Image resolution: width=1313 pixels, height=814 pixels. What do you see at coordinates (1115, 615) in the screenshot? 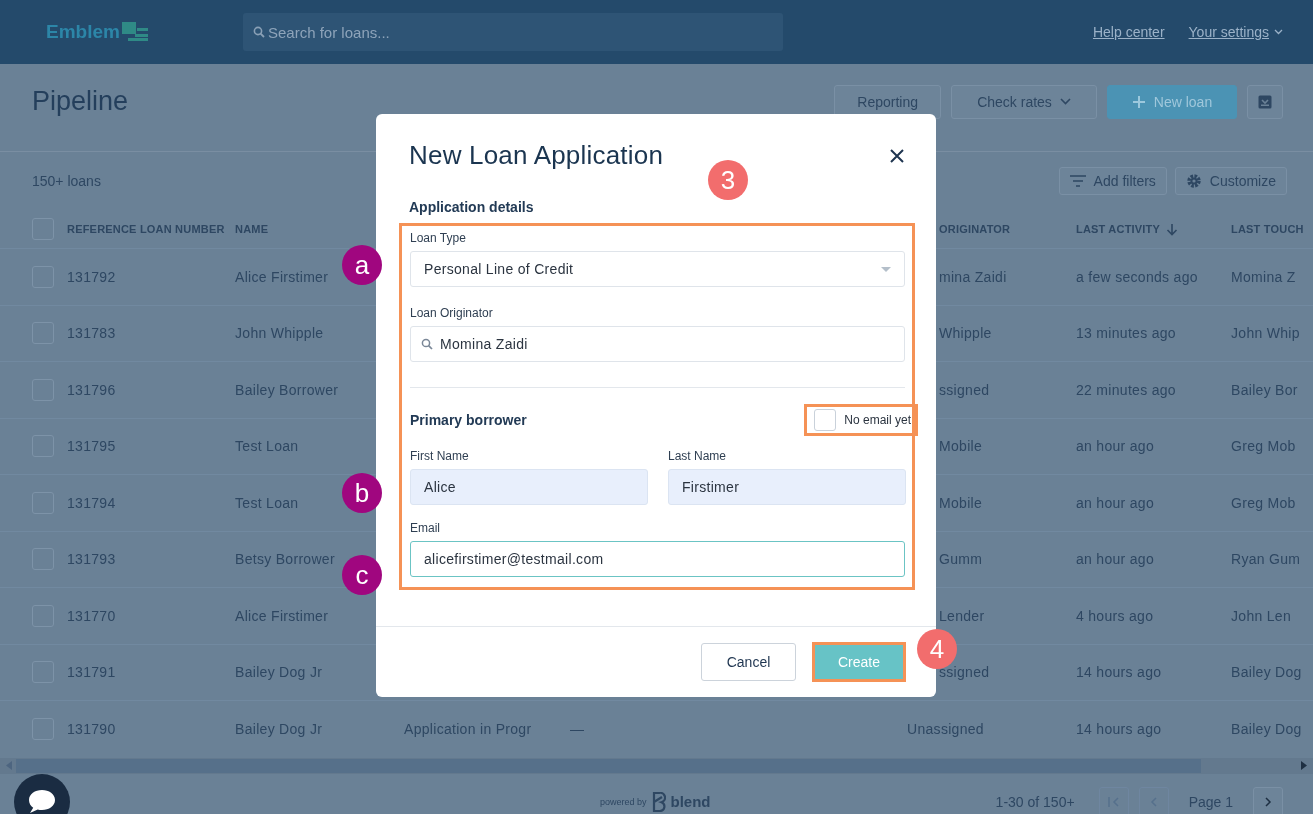
I see `table-cell-text: 4 hours ago` at bounding box center [1115, 615].